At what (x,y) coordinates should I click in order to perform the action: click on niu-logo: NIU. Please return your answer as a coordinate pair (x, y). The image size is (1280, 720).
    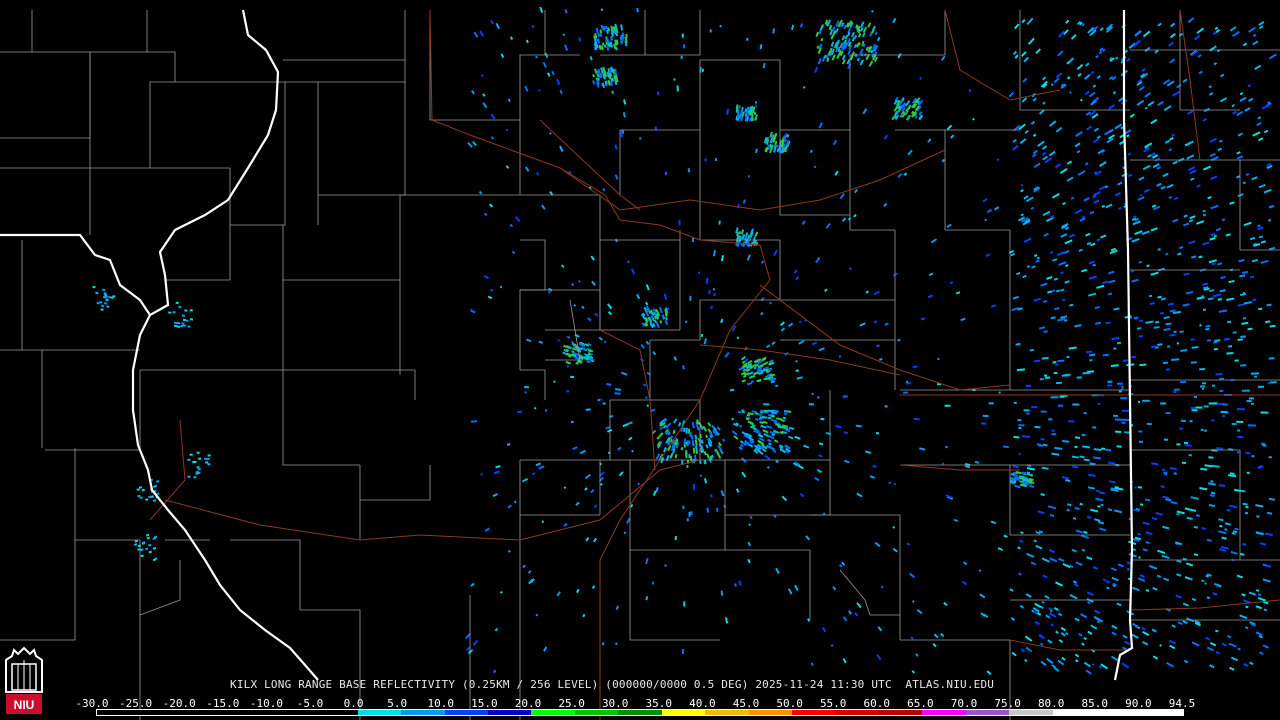
    Looking at the image, I should click on (24, 680).